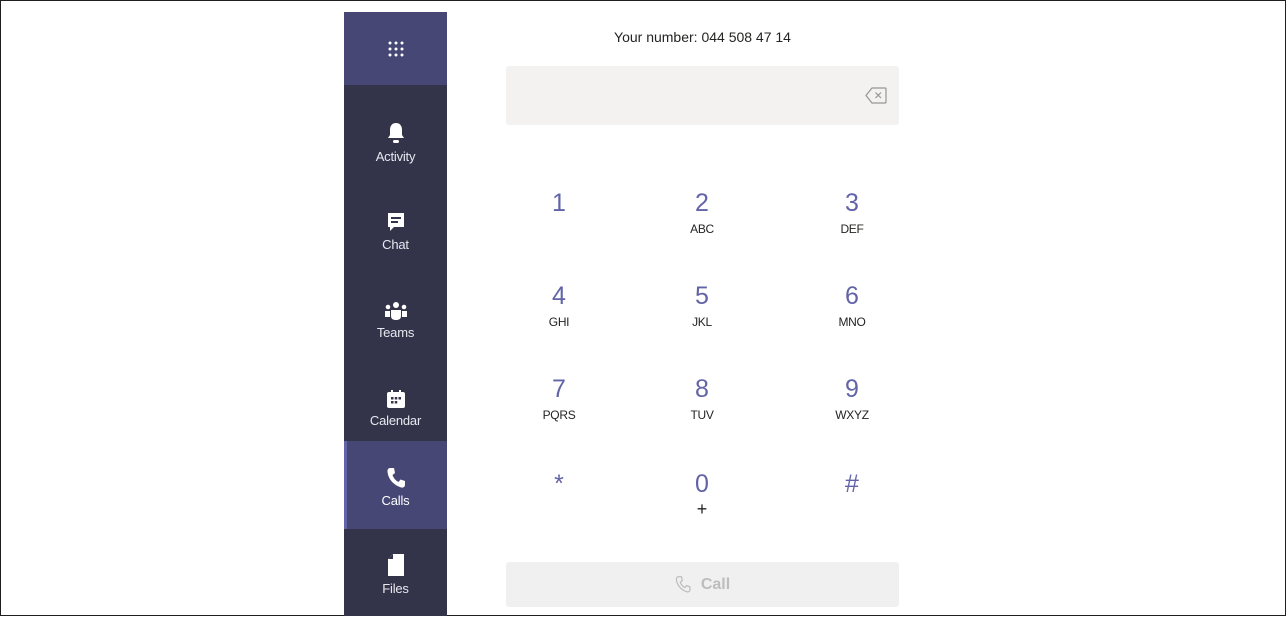  What do you see at coordinates (559, 484) in the screenshot?
I see `key-digit: *` at bounding box center [559, 484].